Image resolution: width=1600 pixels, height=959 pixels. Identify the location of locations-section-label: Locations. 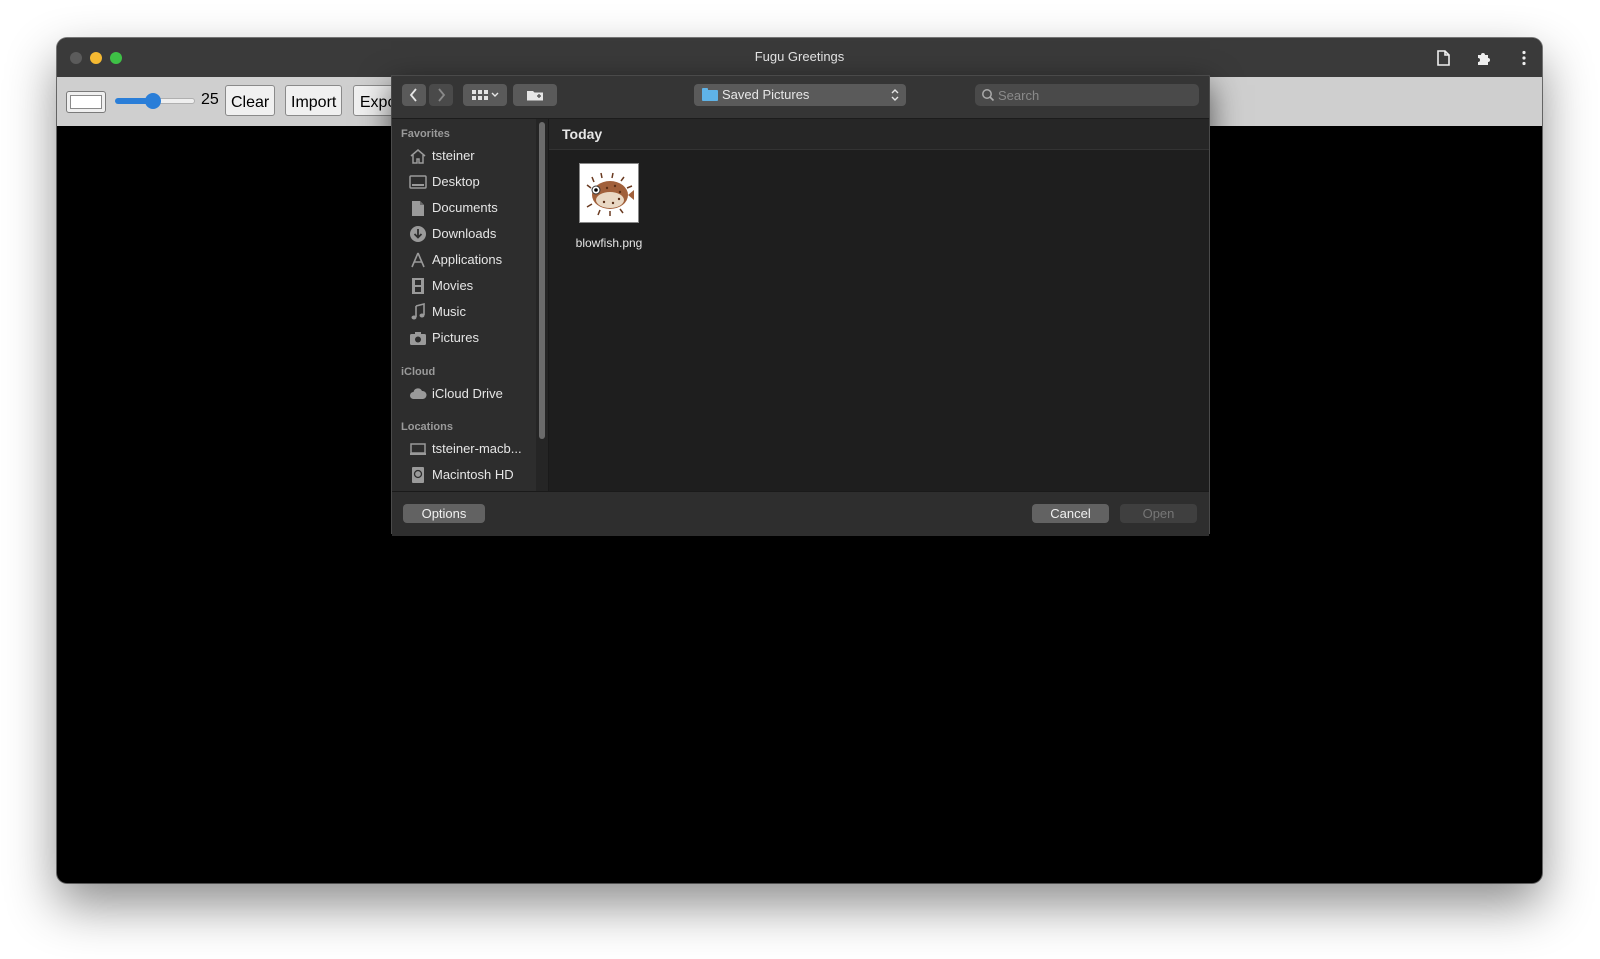
(427, 427).